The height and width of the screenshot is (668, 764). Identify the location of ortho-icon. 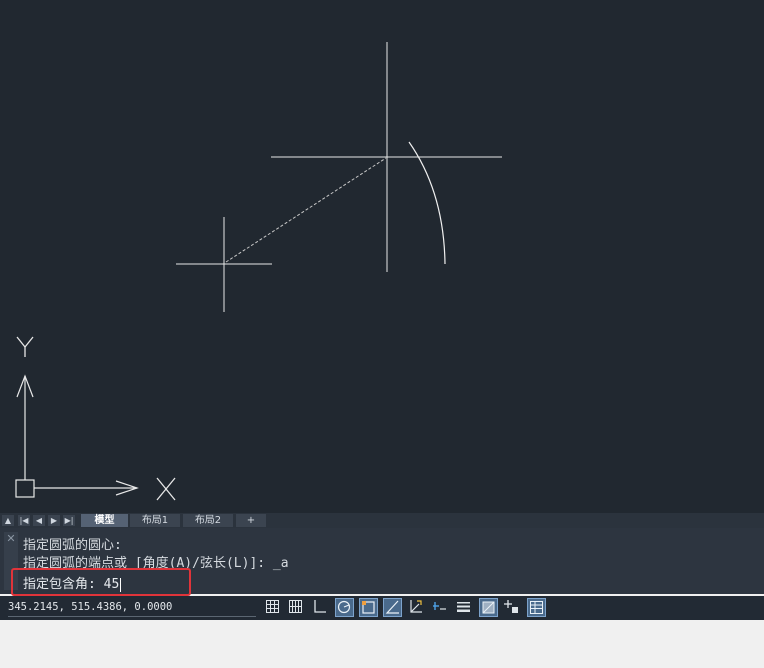
(320, 606).